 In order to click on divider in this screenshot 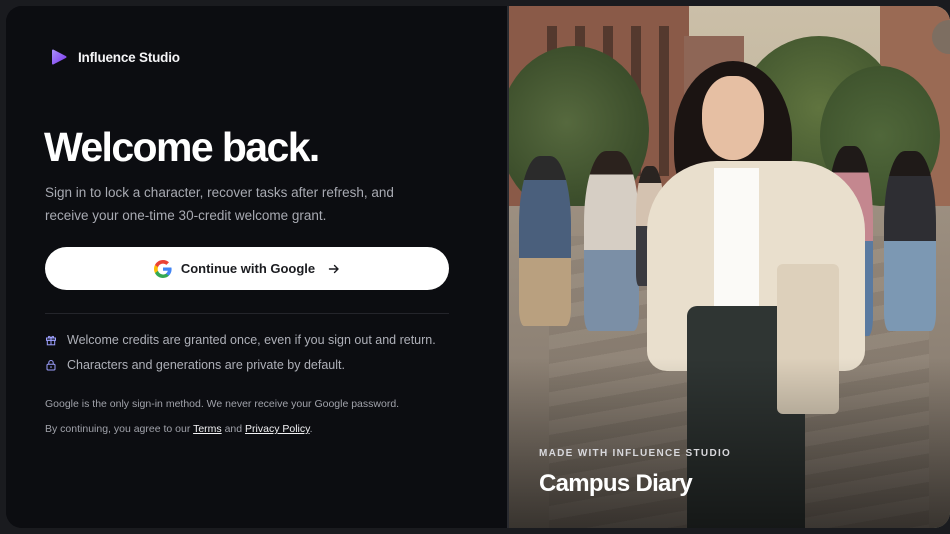, I will do `click(247, 313)`.